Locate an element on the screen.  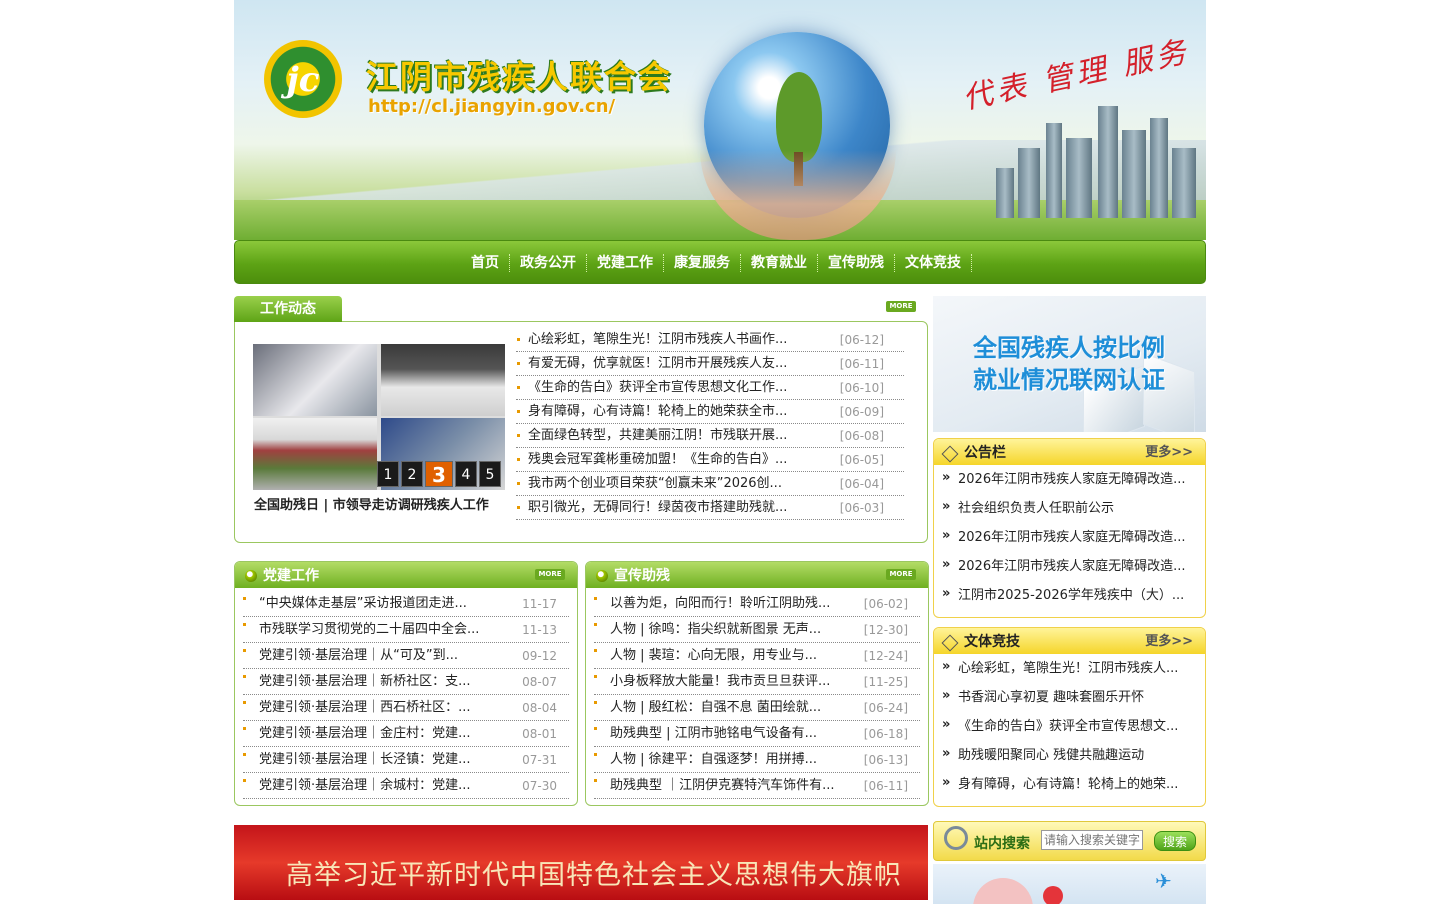
balloon-shape is located at coordinates (1053, 895).